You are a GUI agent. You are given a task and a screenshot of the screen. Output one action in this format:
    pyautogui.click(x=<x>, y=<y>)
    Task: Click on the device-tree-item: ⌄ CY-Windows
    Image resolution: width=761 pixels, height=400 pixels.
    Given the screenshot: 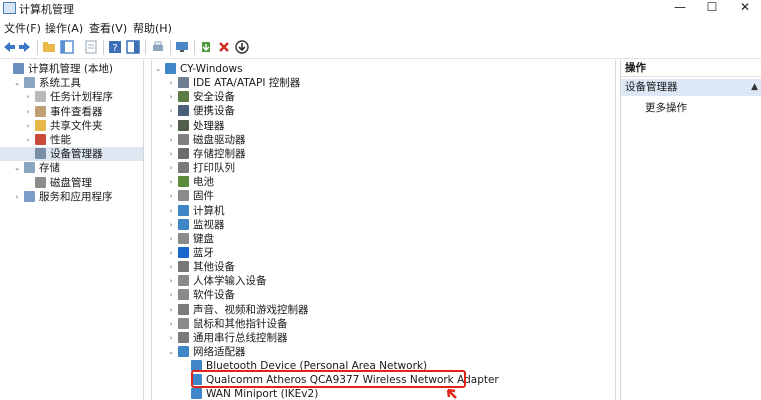 What is the action you would take?
    pyautogui.click(x=383, y=69)
    